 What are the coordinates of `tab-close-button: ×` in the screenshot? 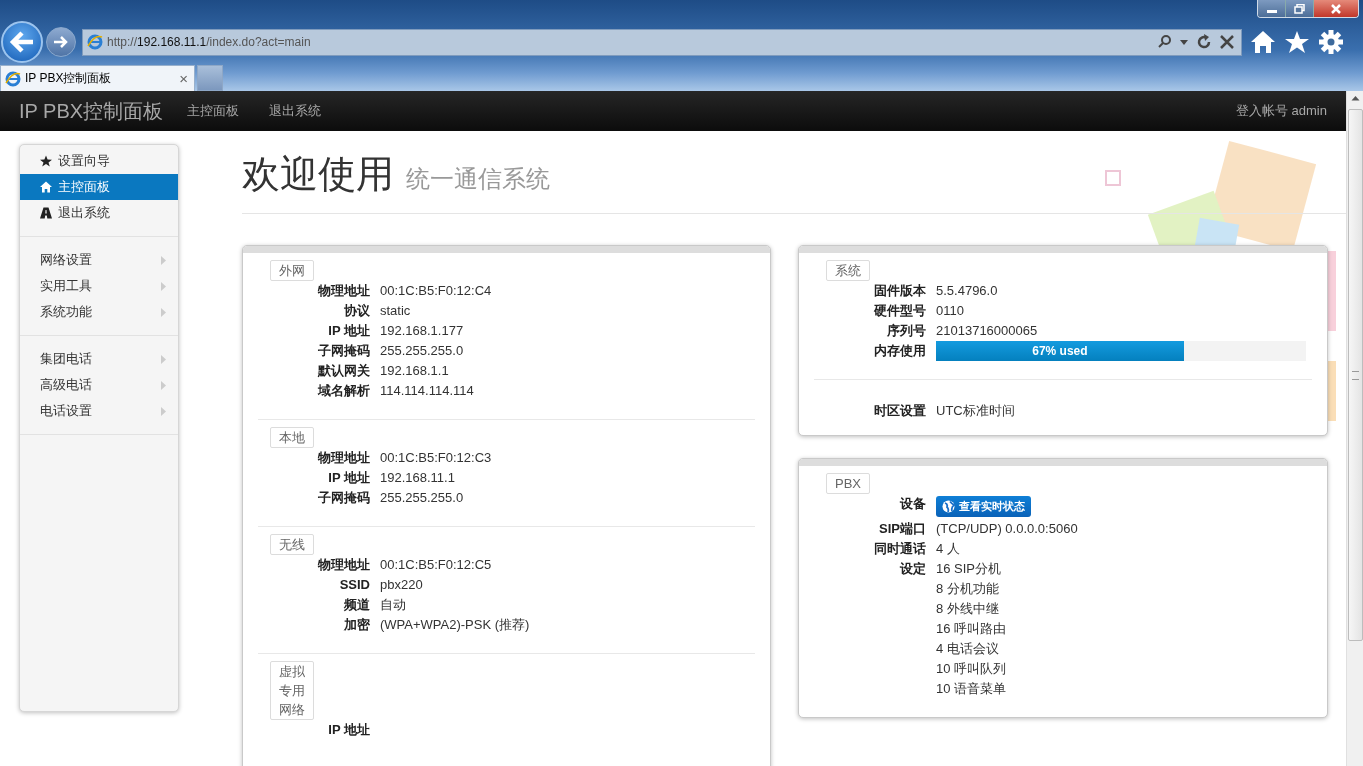 It's located at (183, 78).